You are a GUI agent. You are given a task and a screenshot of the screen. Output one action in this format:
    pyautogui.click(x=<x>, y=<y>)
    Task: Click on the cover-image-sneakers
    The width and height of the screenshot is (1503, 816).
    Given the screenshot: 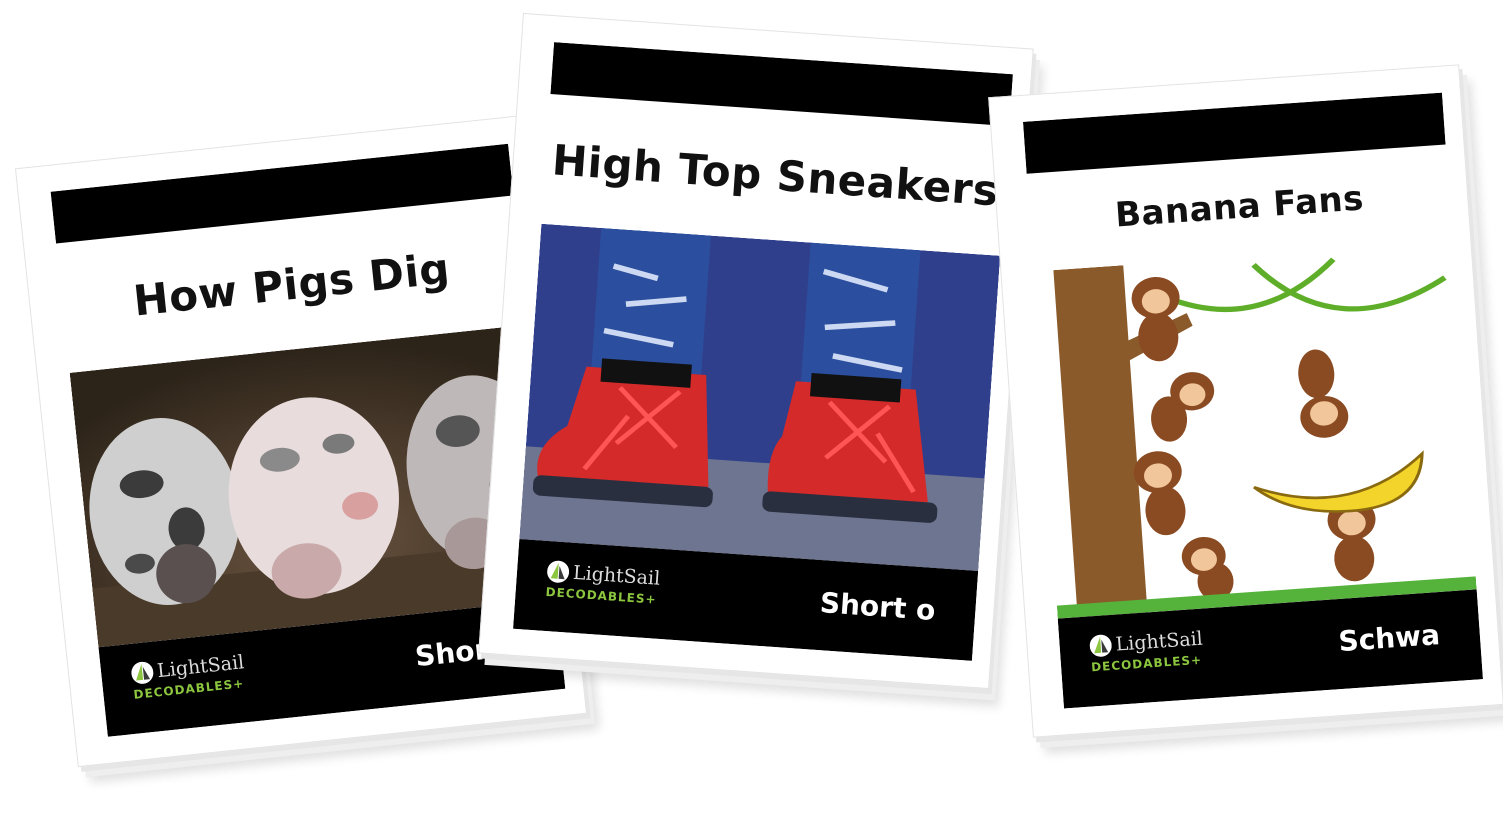 What is the action you would take?
    pyautogui.click(x=760, y=397)
    